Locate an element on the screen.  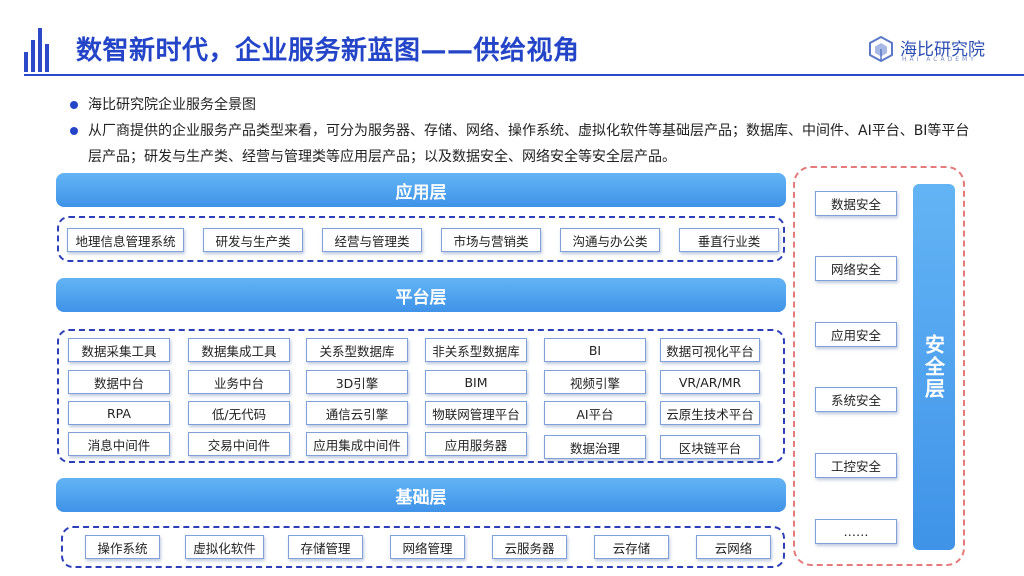
page-title: 数智新时代，企业服务新蓝图——供给视角 is located at coordinates (328, 51).